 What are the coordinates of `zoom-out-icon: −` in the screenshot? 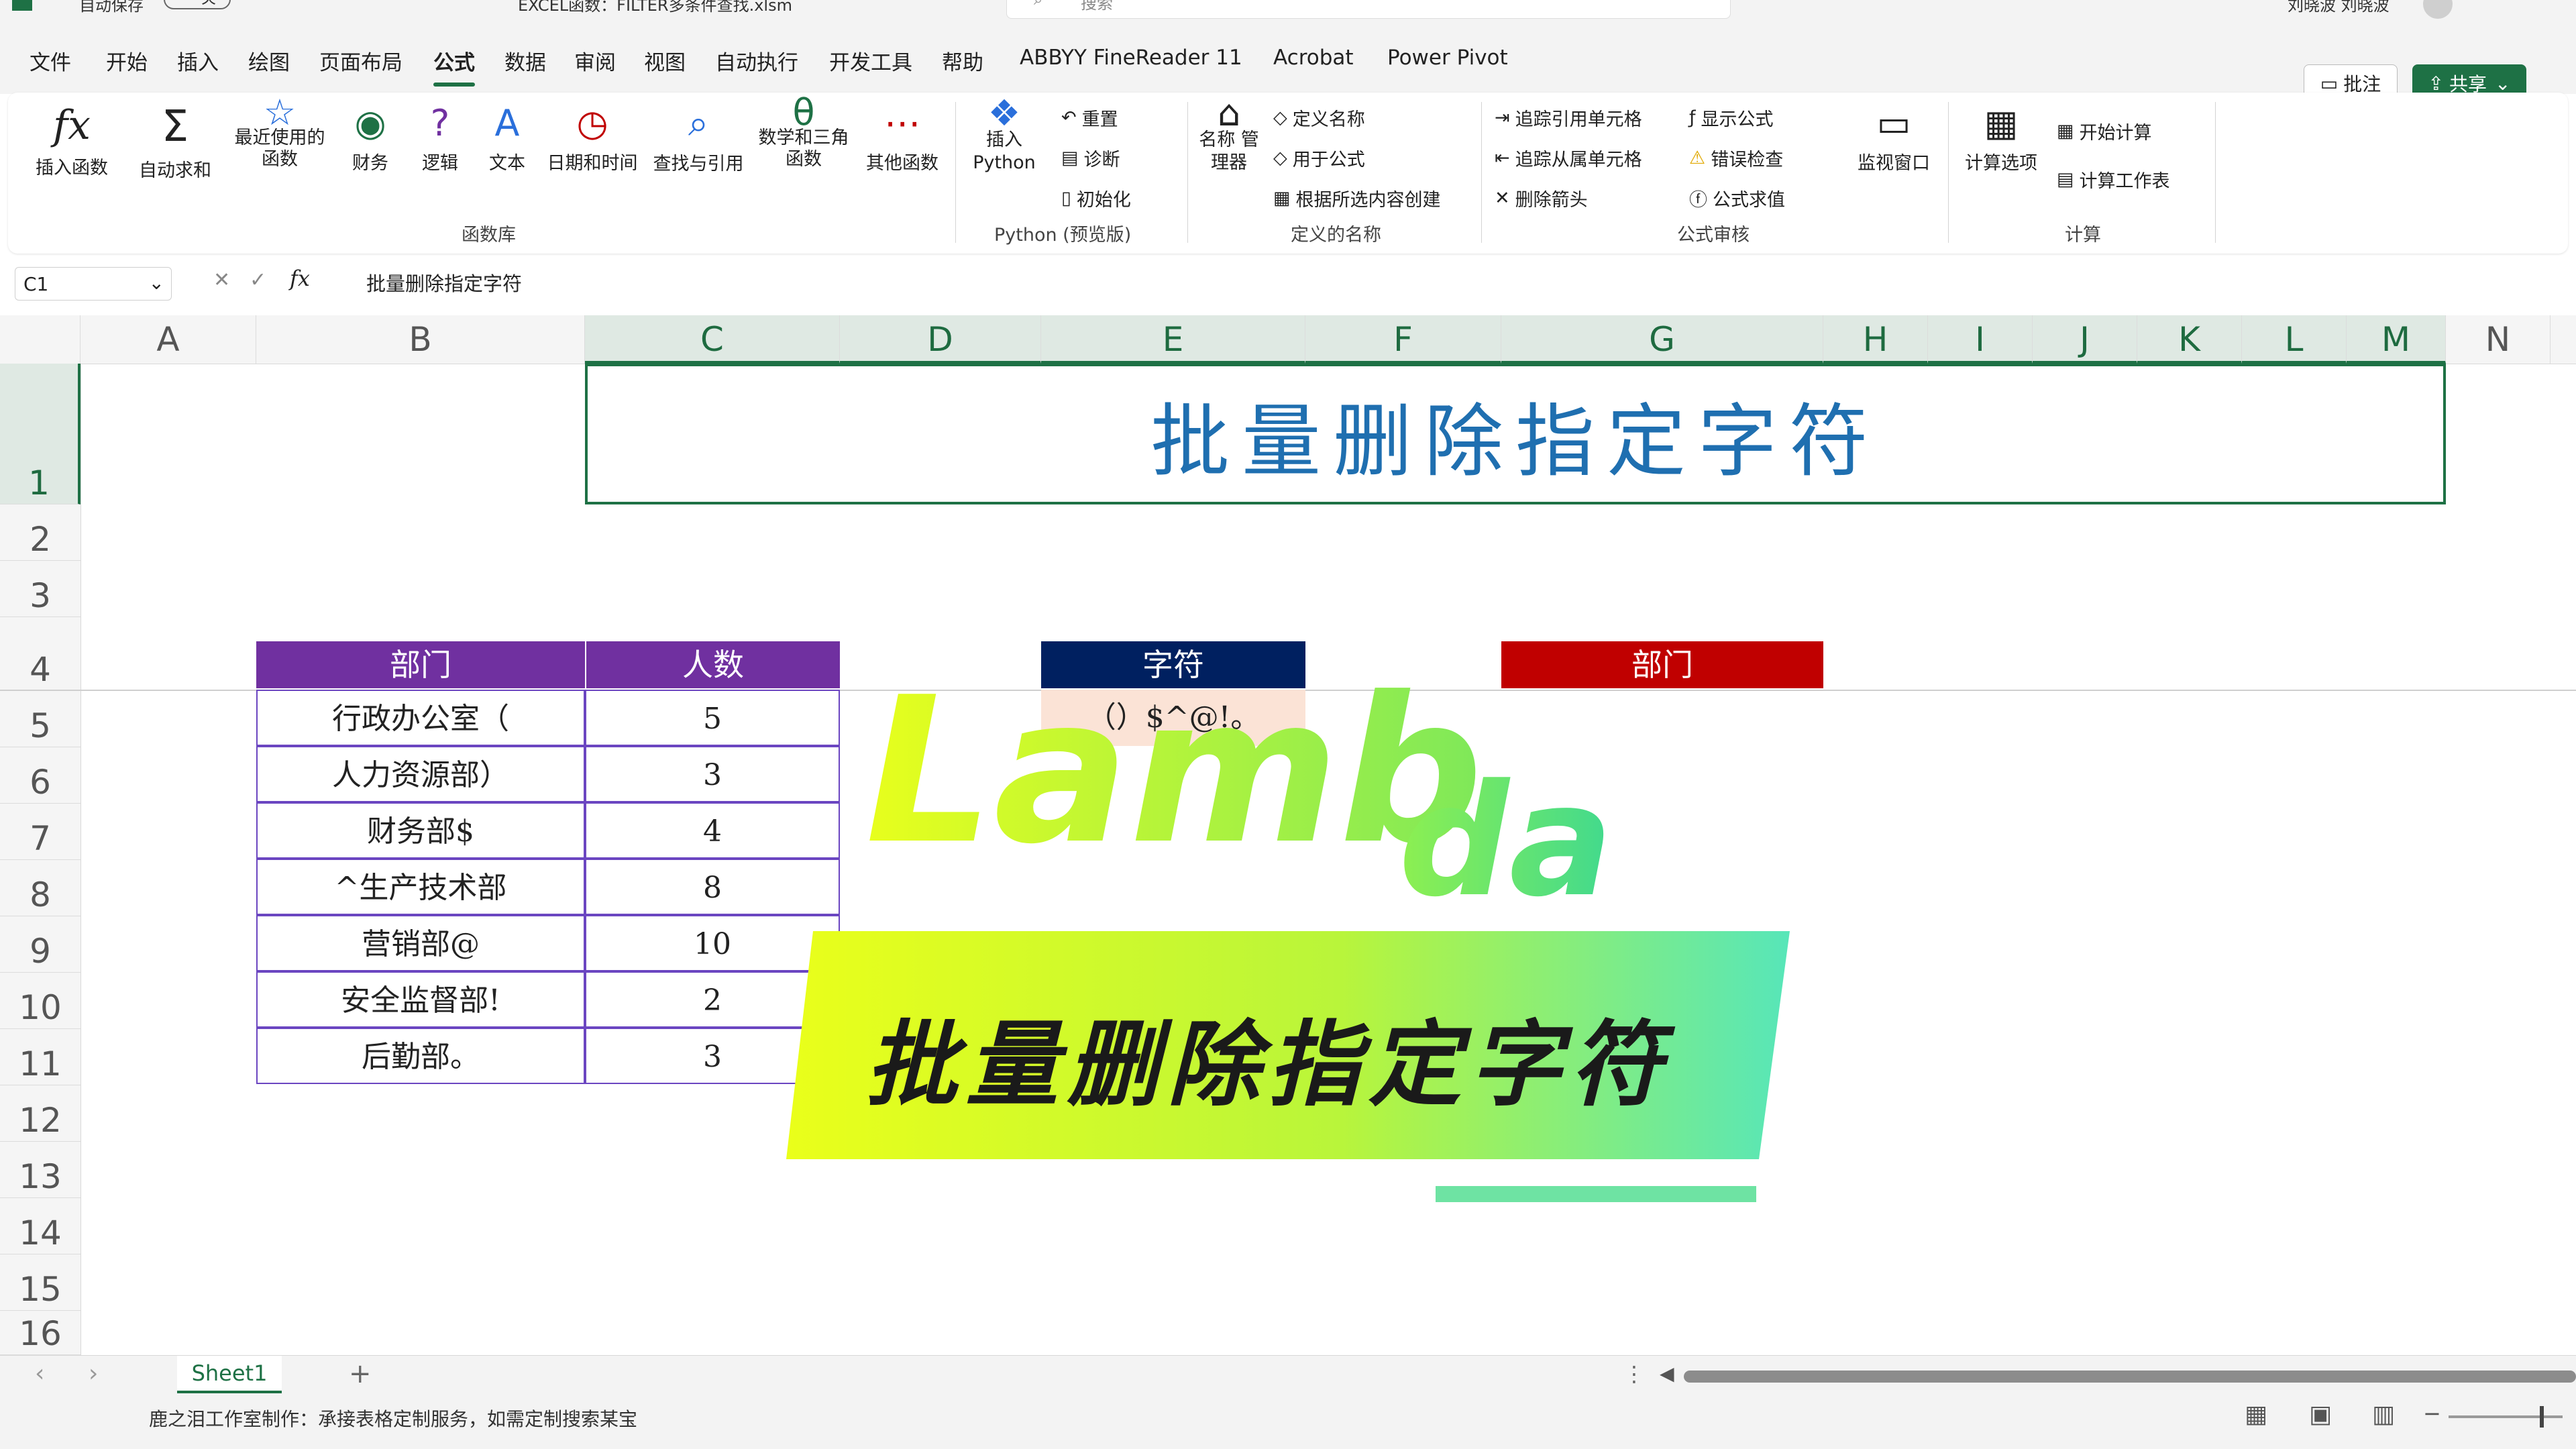 It's located at (2432, 1413).